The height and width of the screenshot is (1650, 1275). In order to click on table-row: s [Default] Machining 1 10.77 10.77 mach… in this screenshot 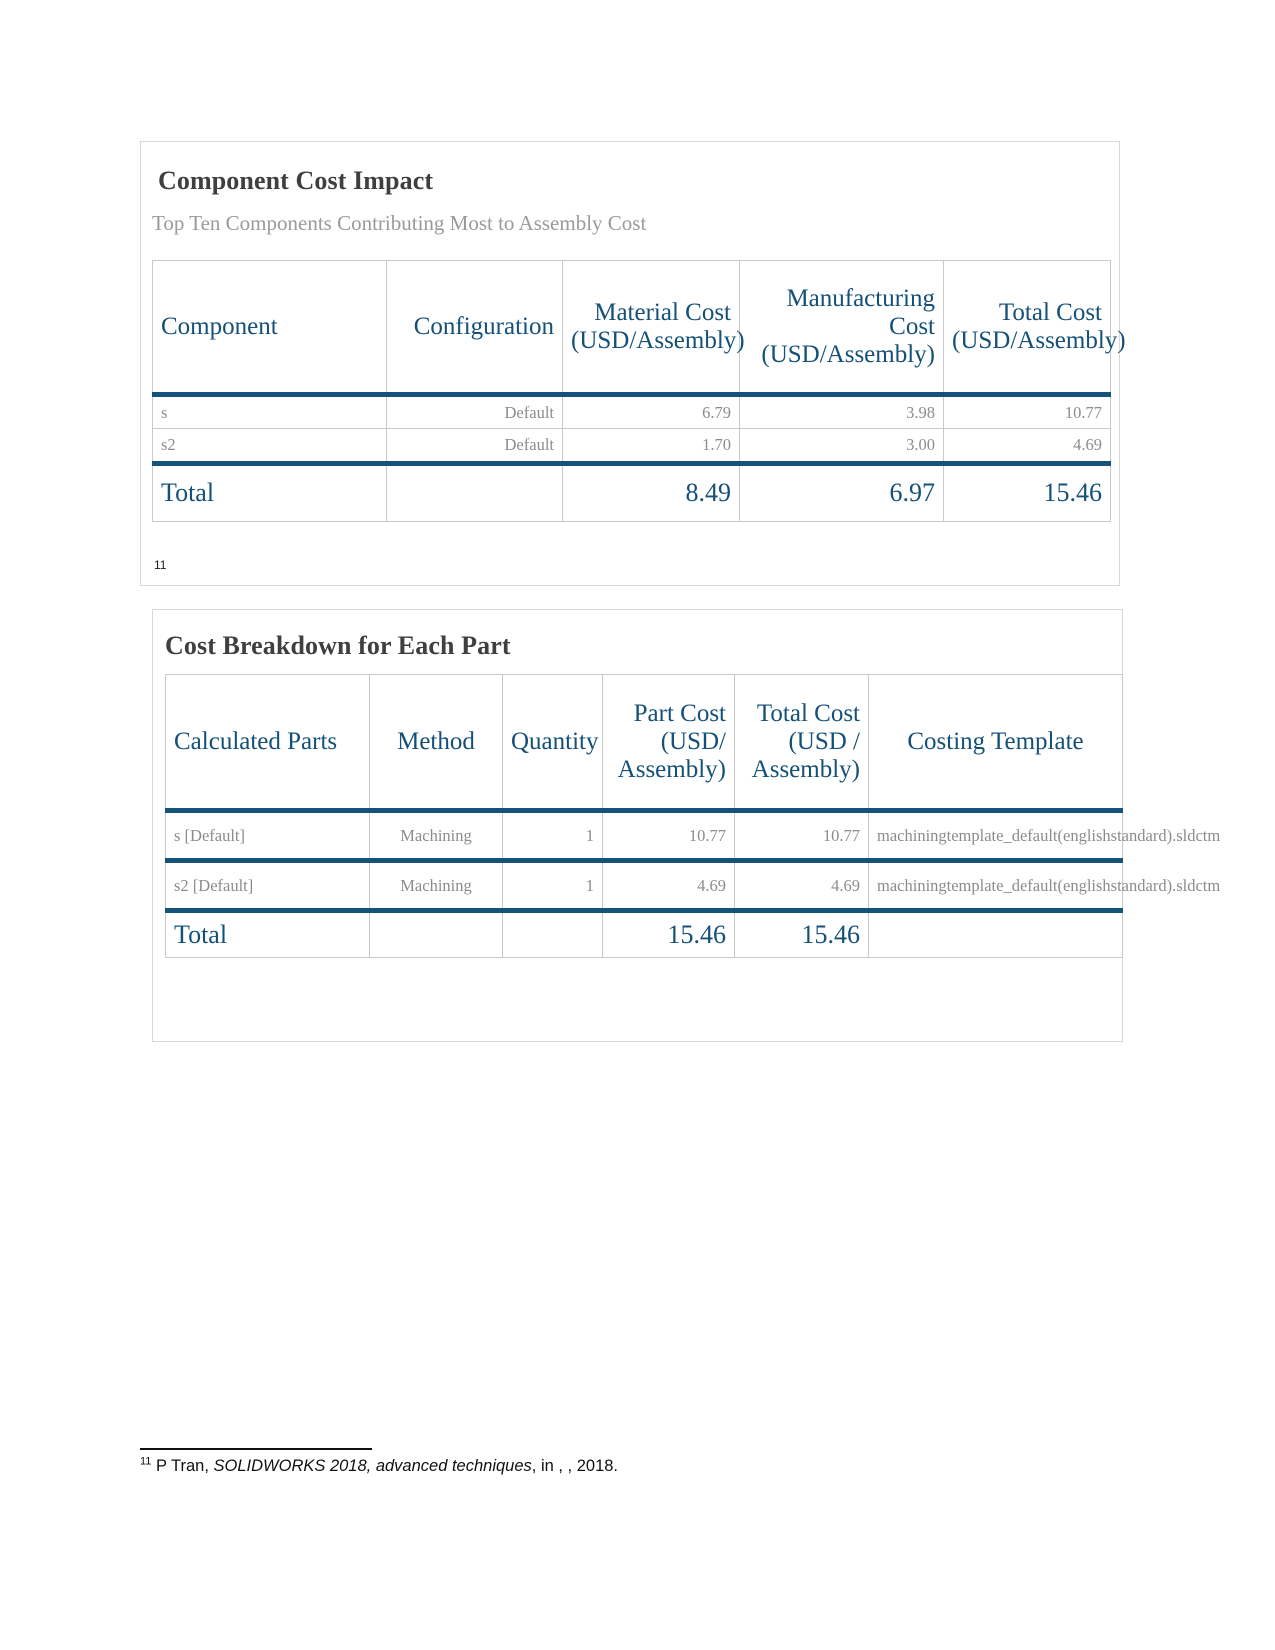, I will do `click(692, 836)`.